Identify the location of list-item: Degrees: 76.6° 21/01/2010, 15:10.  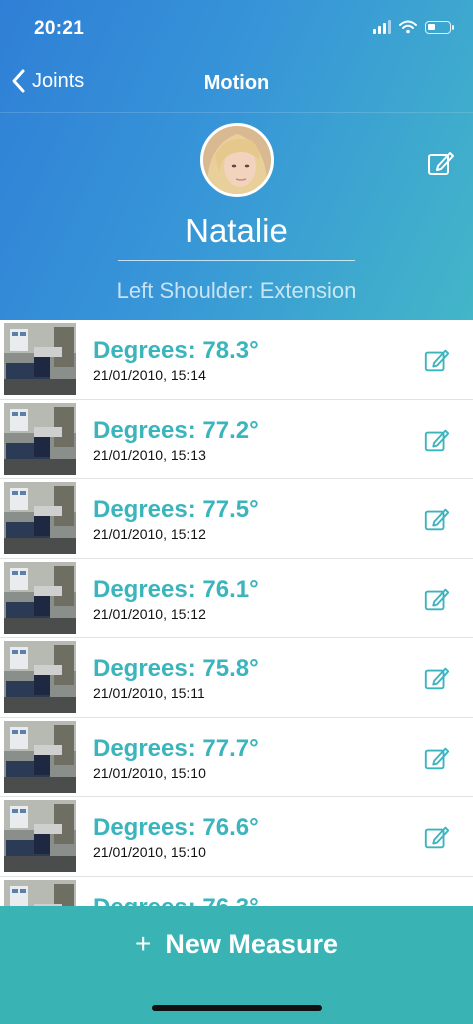
(236, 837).